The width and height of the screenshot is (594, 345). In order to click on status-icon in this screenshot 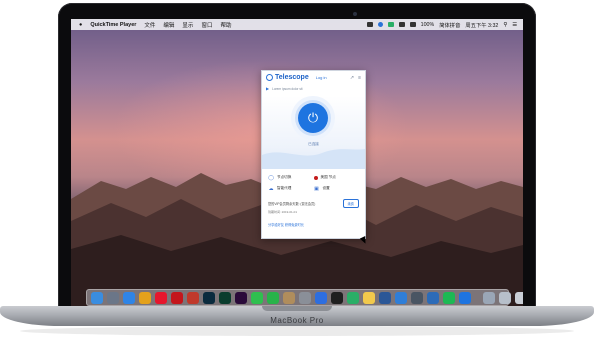, I will do `click(369, 24)`.